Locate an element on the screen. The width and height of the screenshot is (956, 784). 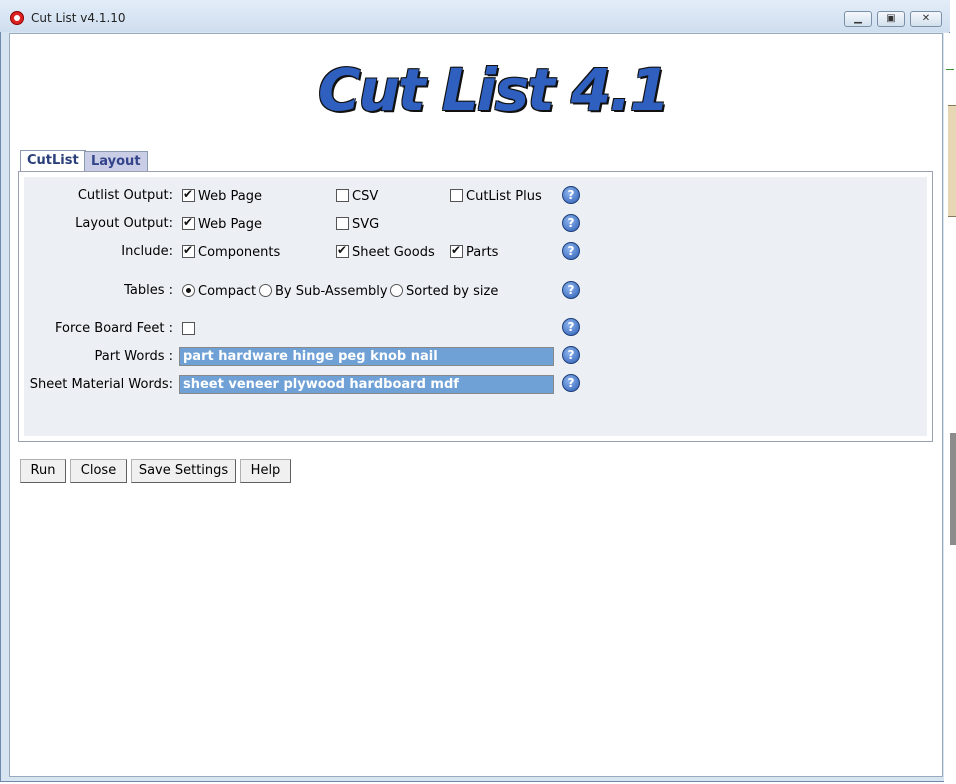
include-components-label: Components is located at coordinates (239, 252).